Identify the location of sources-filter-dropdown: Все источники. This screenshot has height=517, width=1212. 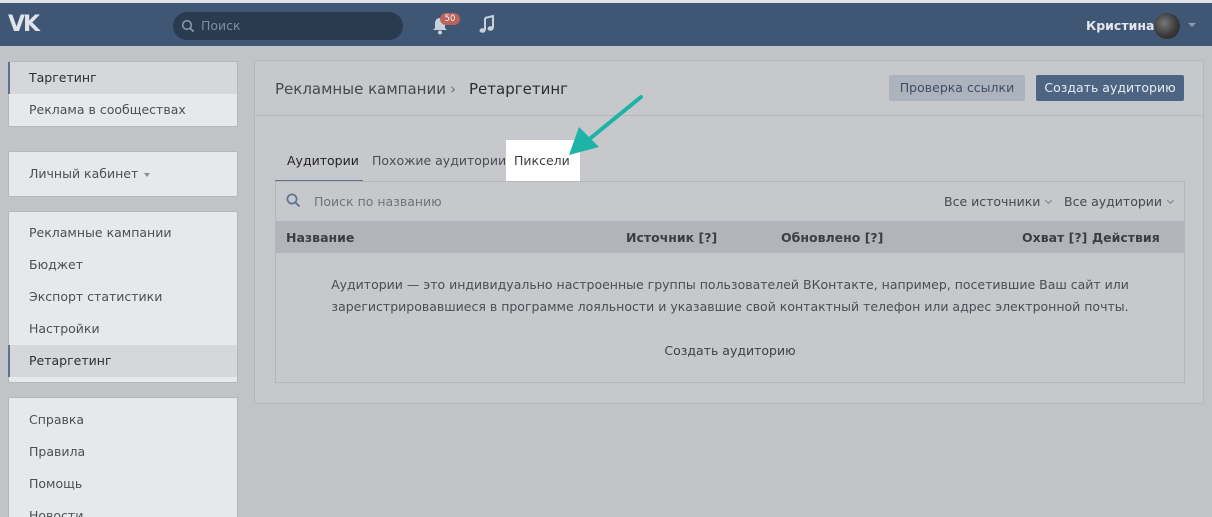
(998, 201).